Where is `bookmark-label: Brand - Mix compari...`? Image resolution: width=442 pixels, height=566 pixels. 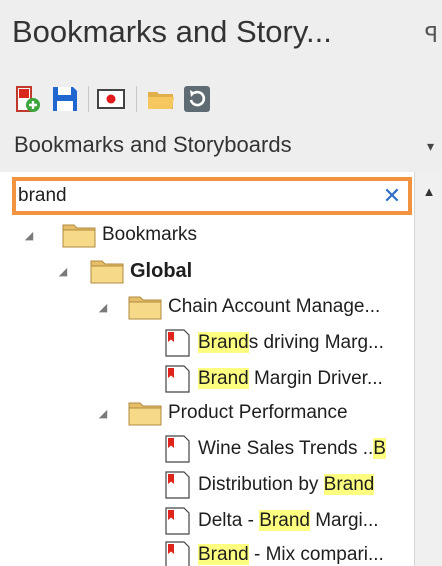 bookmark-label: Brand - Mix compari... is located at coordinates (291, 554).